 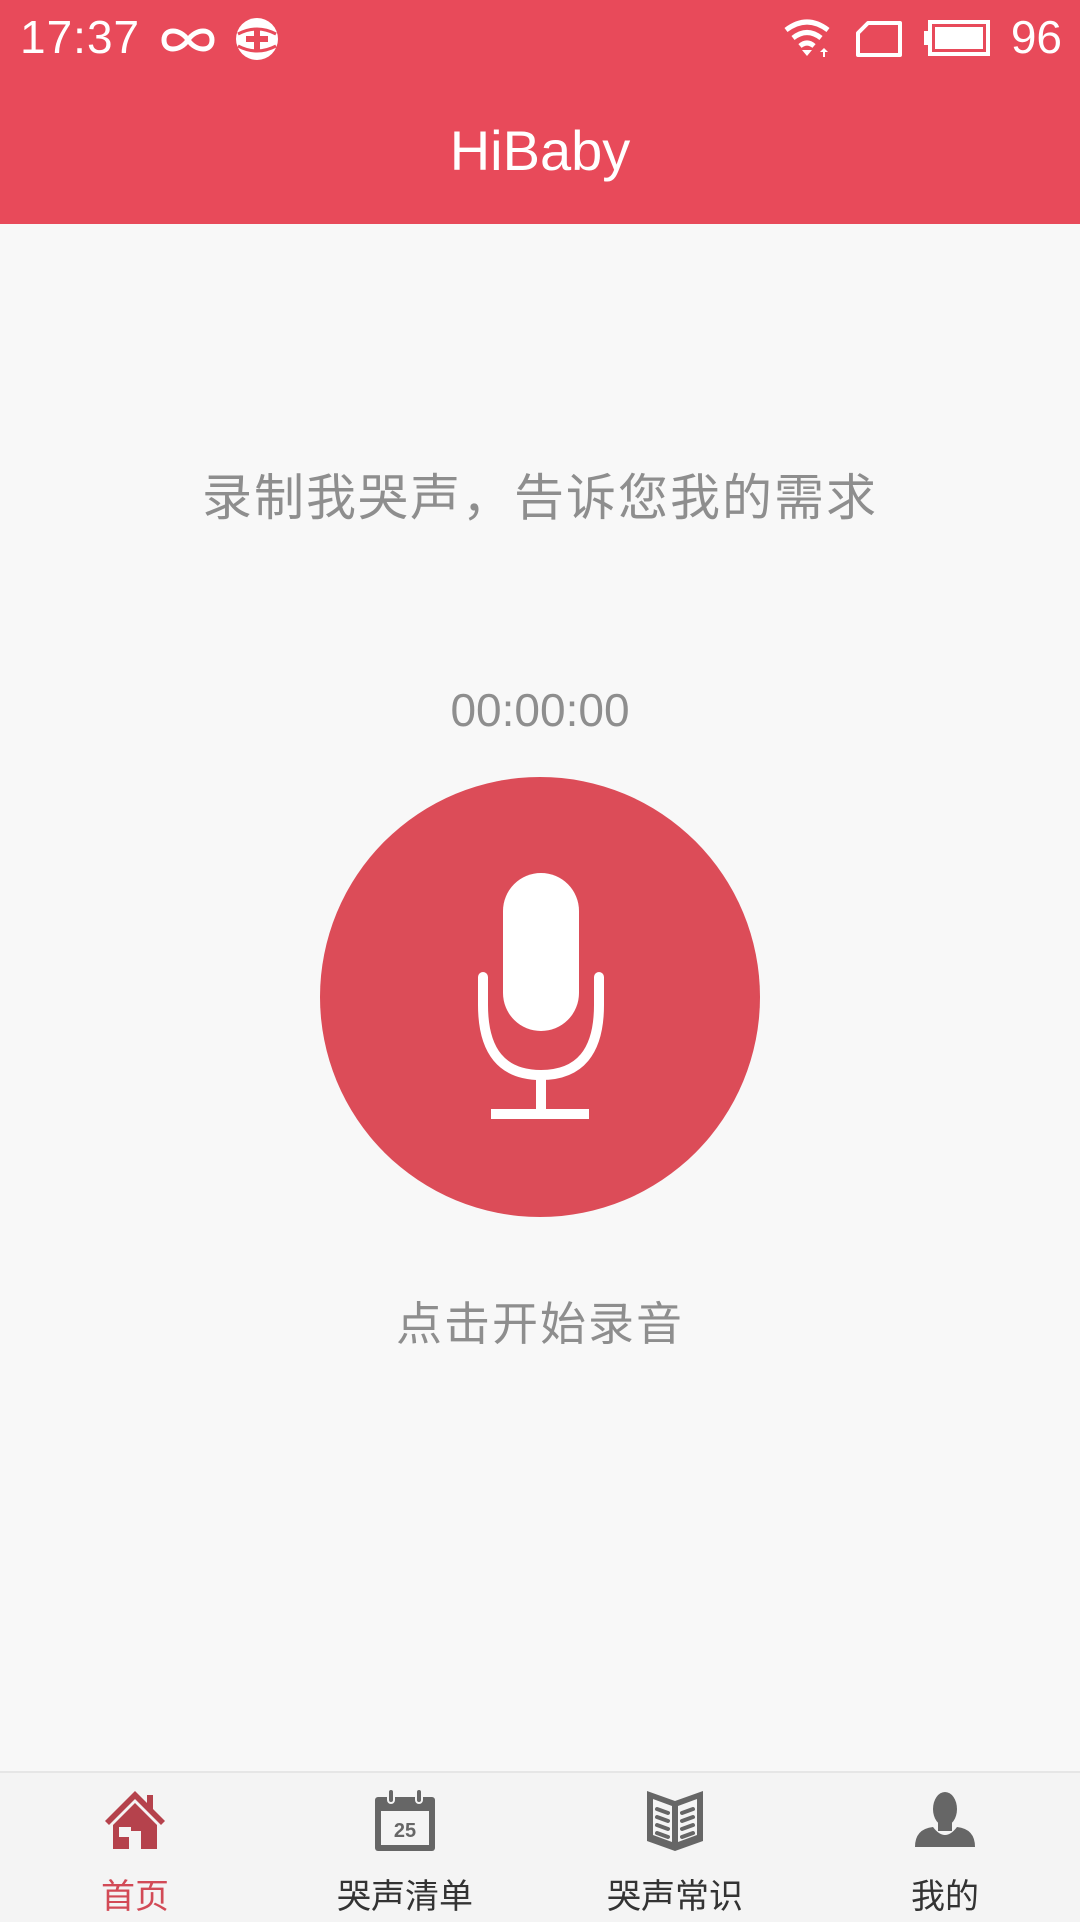 What do you see at coordinates (957, 40) in the screenshot?
I see `battery-icon` at bounding box center [957, 40].